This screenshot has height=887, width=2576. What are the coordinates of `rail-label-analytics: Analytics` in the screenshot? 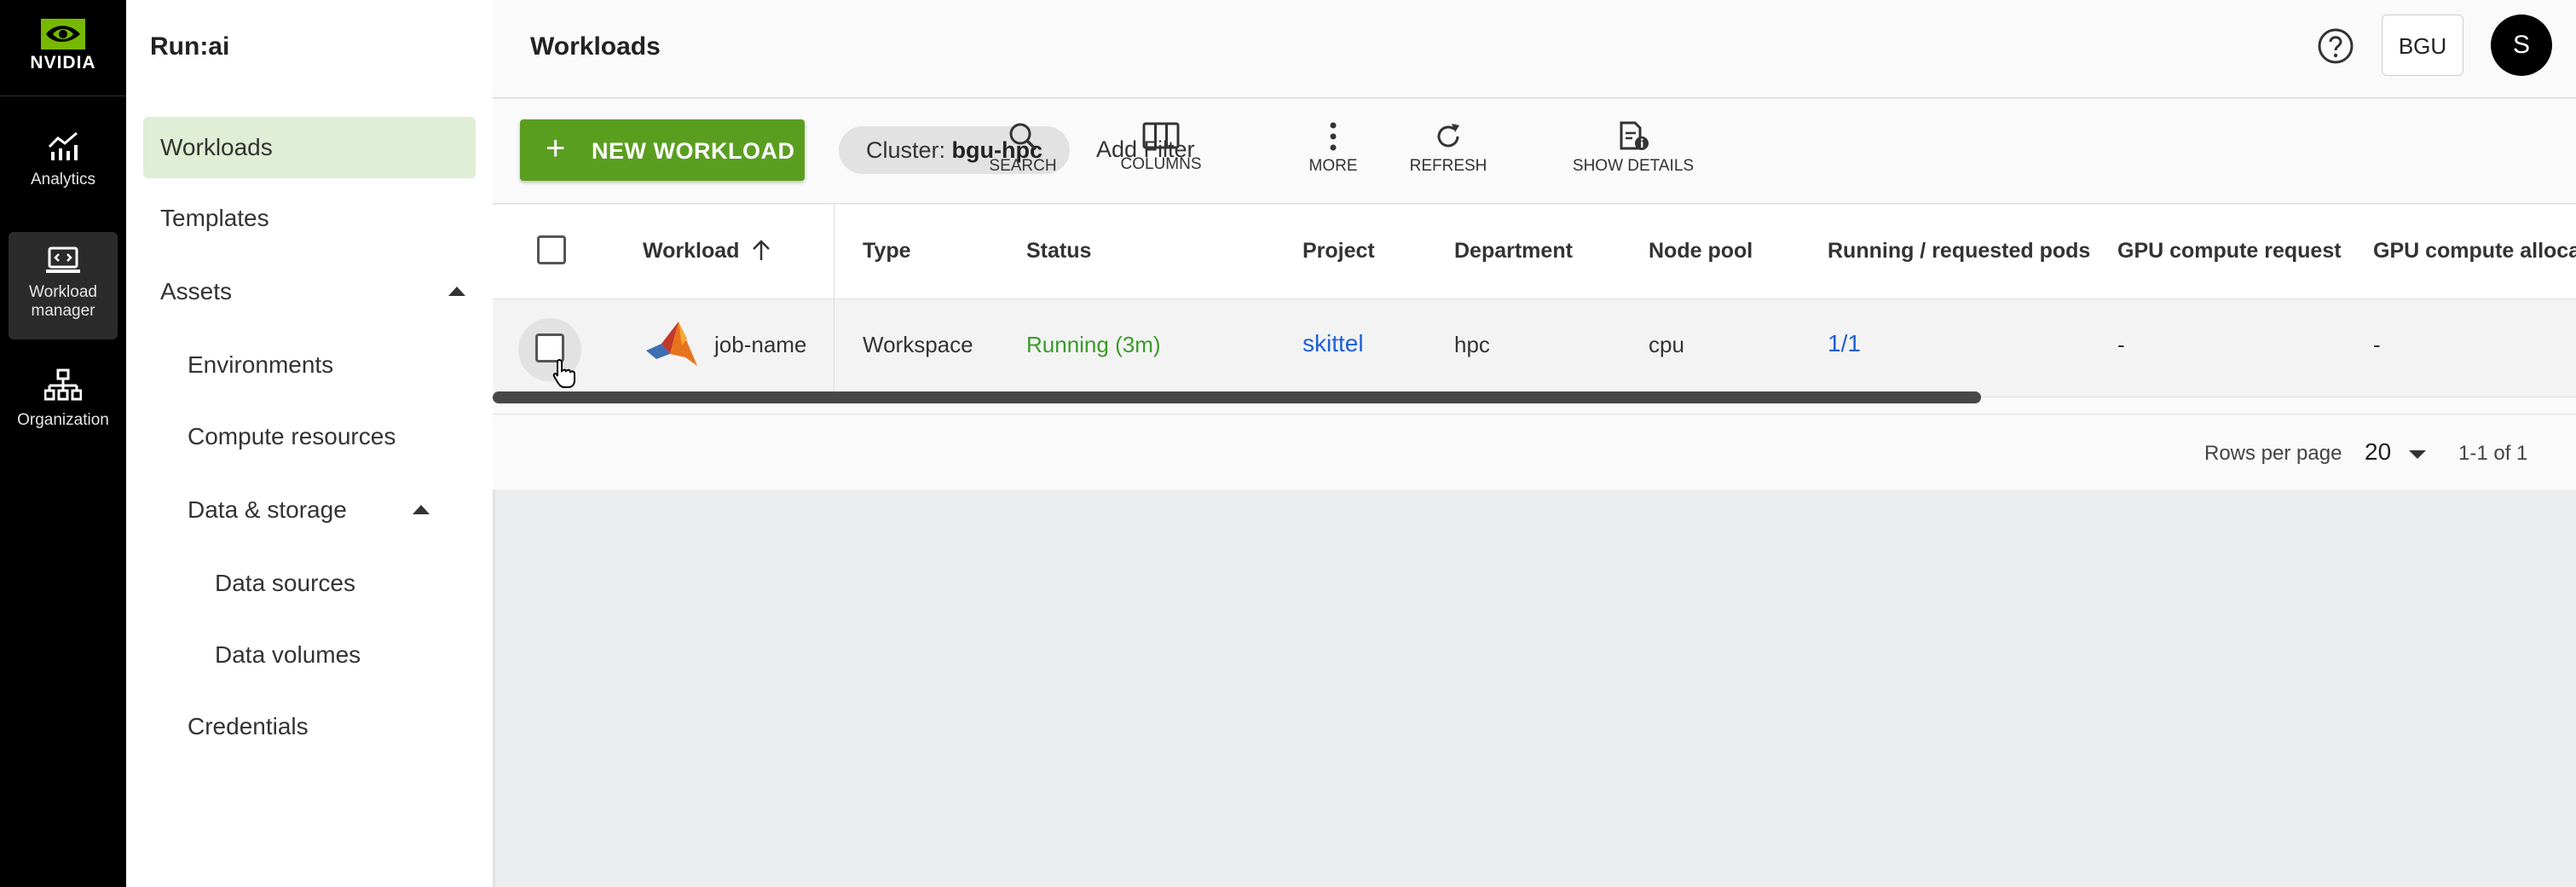 It's located at (63, 179).